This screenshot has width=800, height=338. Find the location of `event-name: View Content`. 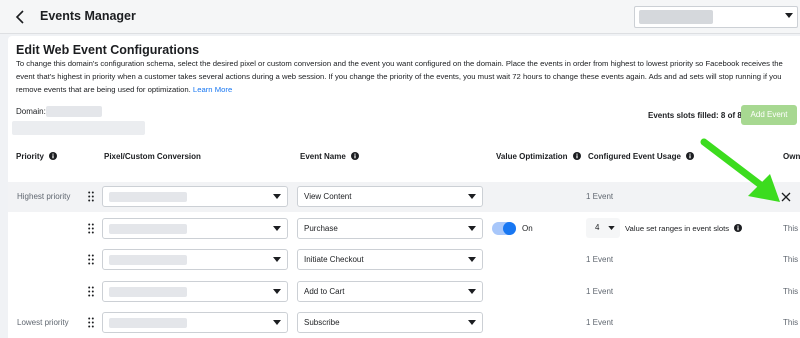

event-name: View Content is located at coordinates (328, 196).